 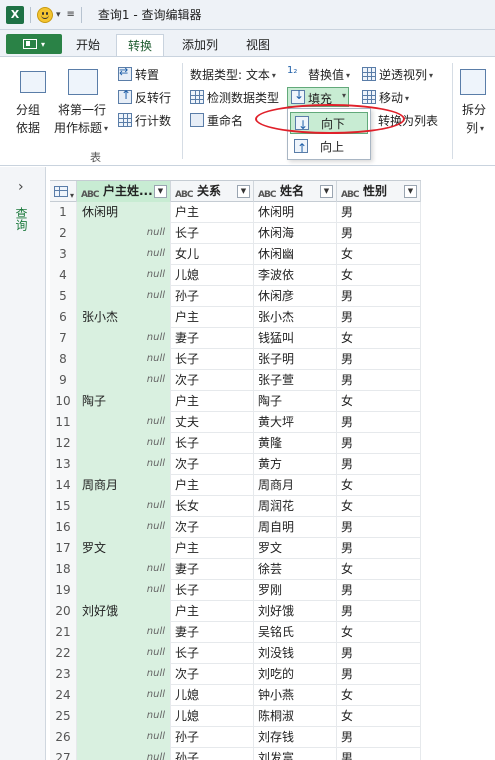 I want to click on move-button: 移动 ▾, so click(x=385, y=97).